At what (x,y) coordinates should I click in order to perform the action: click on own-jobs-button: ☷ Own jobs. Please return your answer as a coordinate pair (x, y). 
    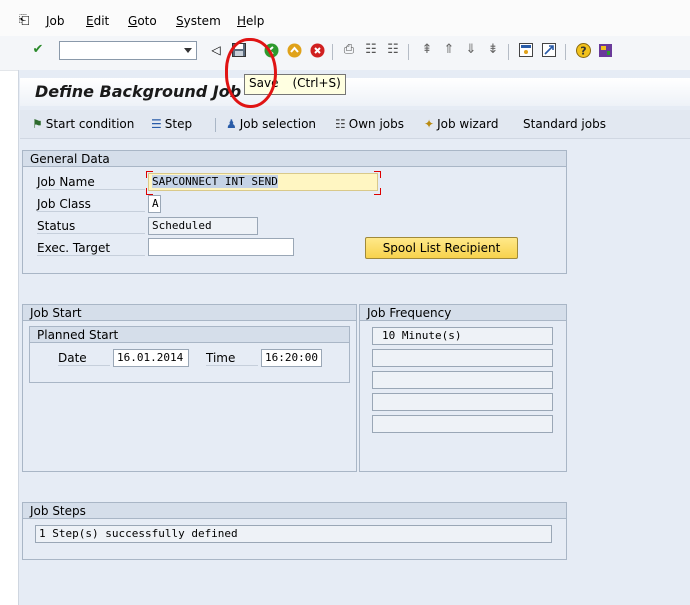
    Looking at the image, I should click on (369, 124).